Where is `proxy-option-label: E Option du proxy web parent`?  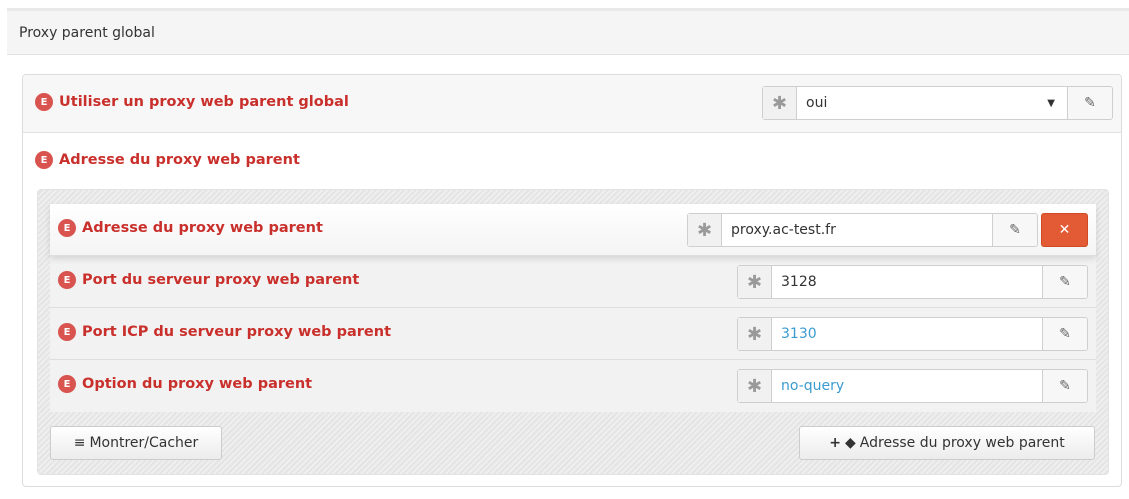
proxy-option-label: E Option du proxy web parent is located at coordinates (185, 384).